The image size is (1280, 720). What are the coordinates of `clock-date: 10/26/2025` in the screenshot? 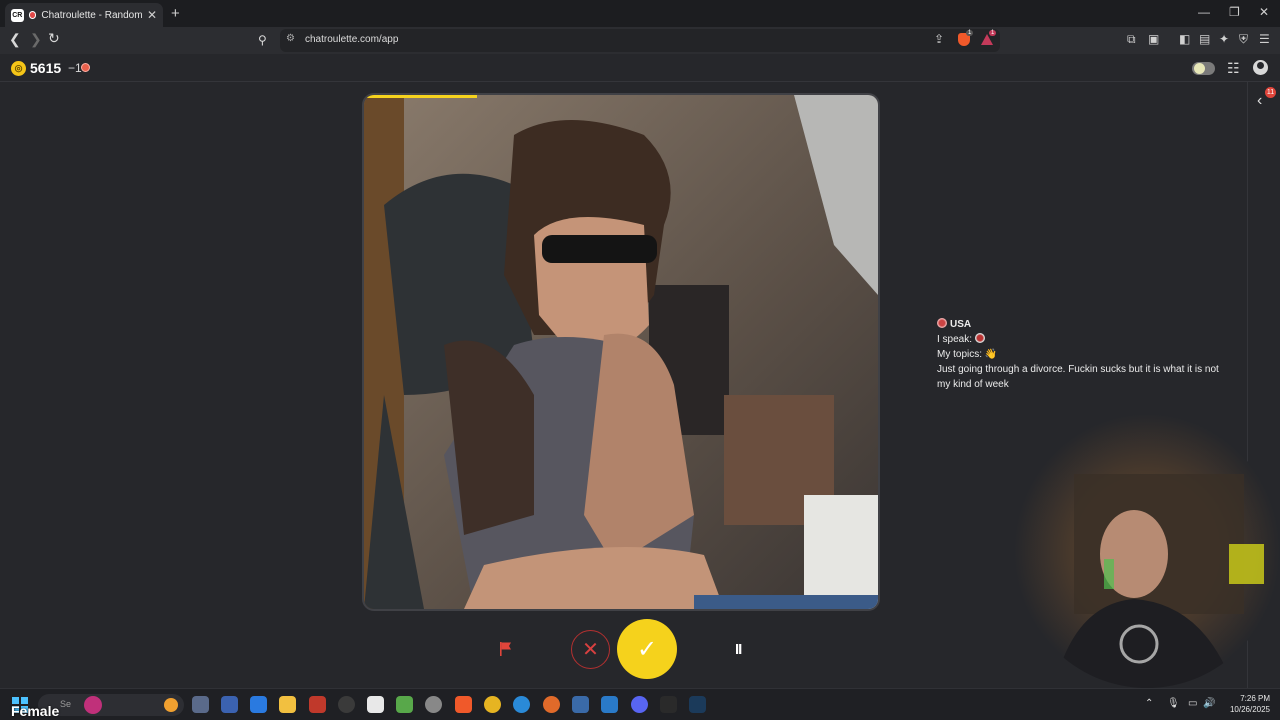 It's located at (1249, 709).